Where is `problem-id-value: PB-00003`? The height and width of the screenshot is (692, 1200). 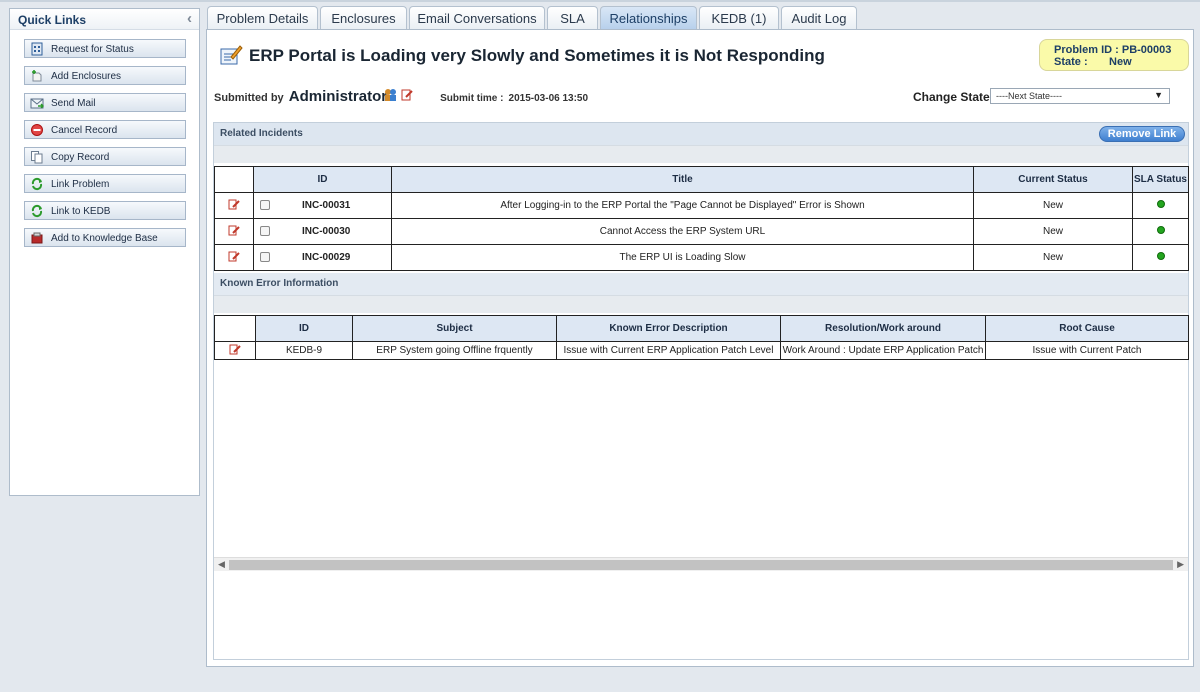
problem-id-value: PB-00003 is located at coordinates (1146, 50).